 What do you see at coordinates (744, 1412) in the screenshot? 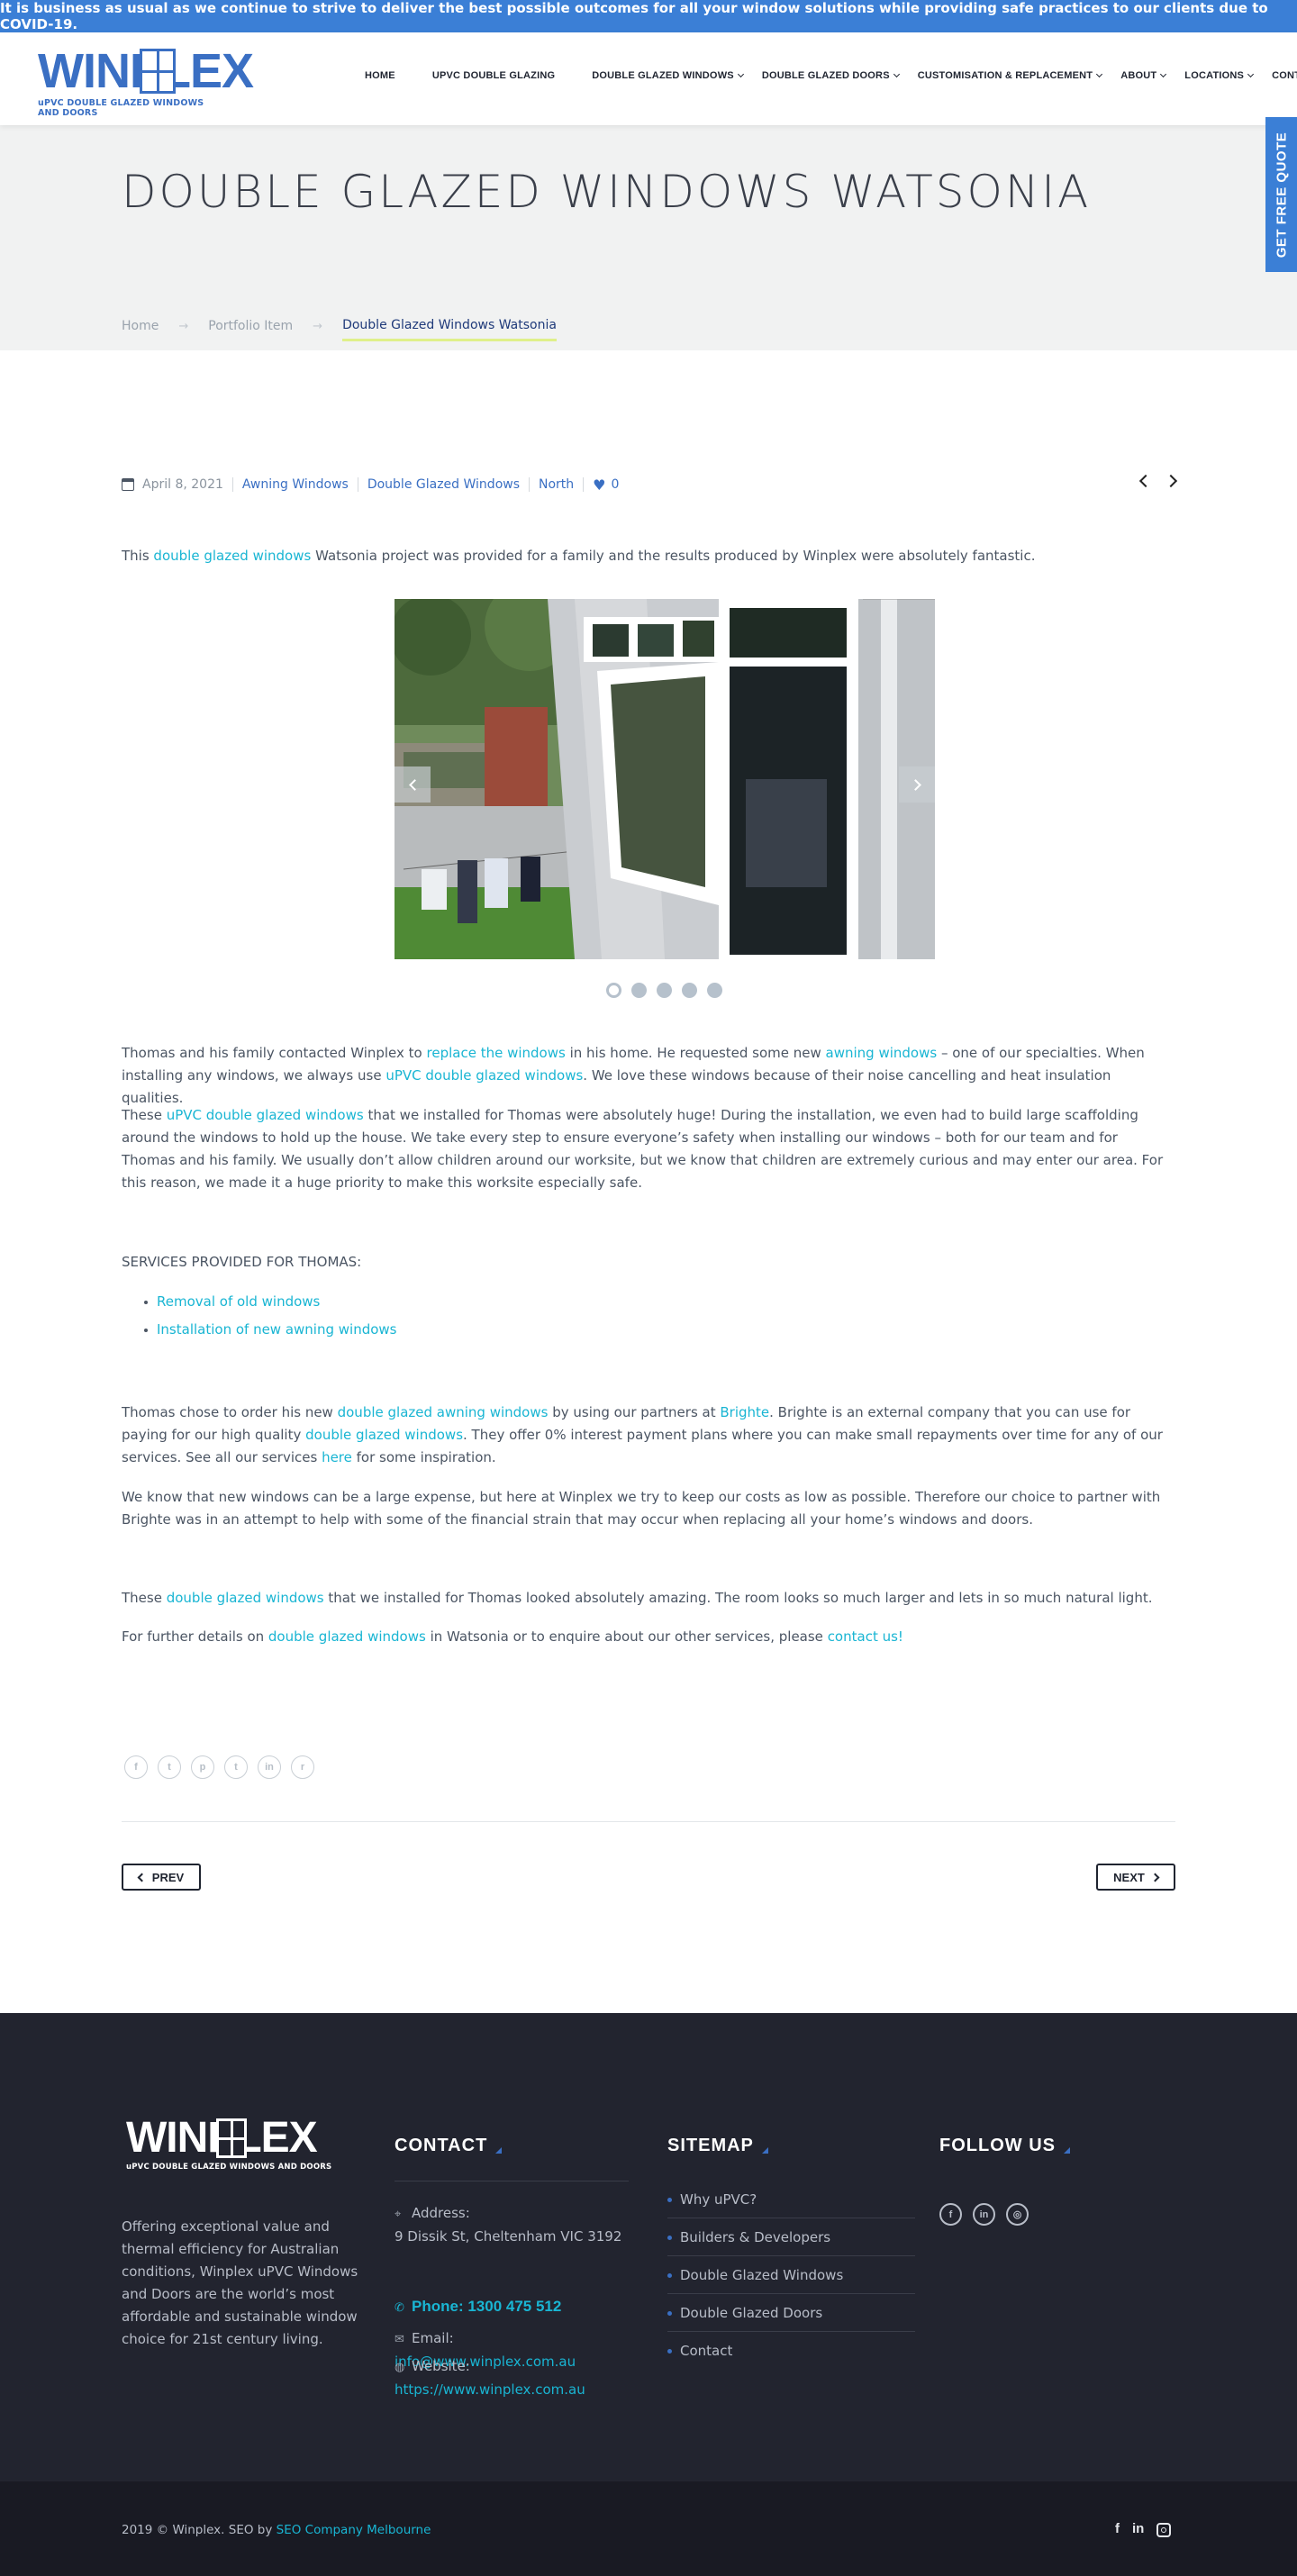
I see `link-brighte: Brighte` at bounding box center [744, 1412].